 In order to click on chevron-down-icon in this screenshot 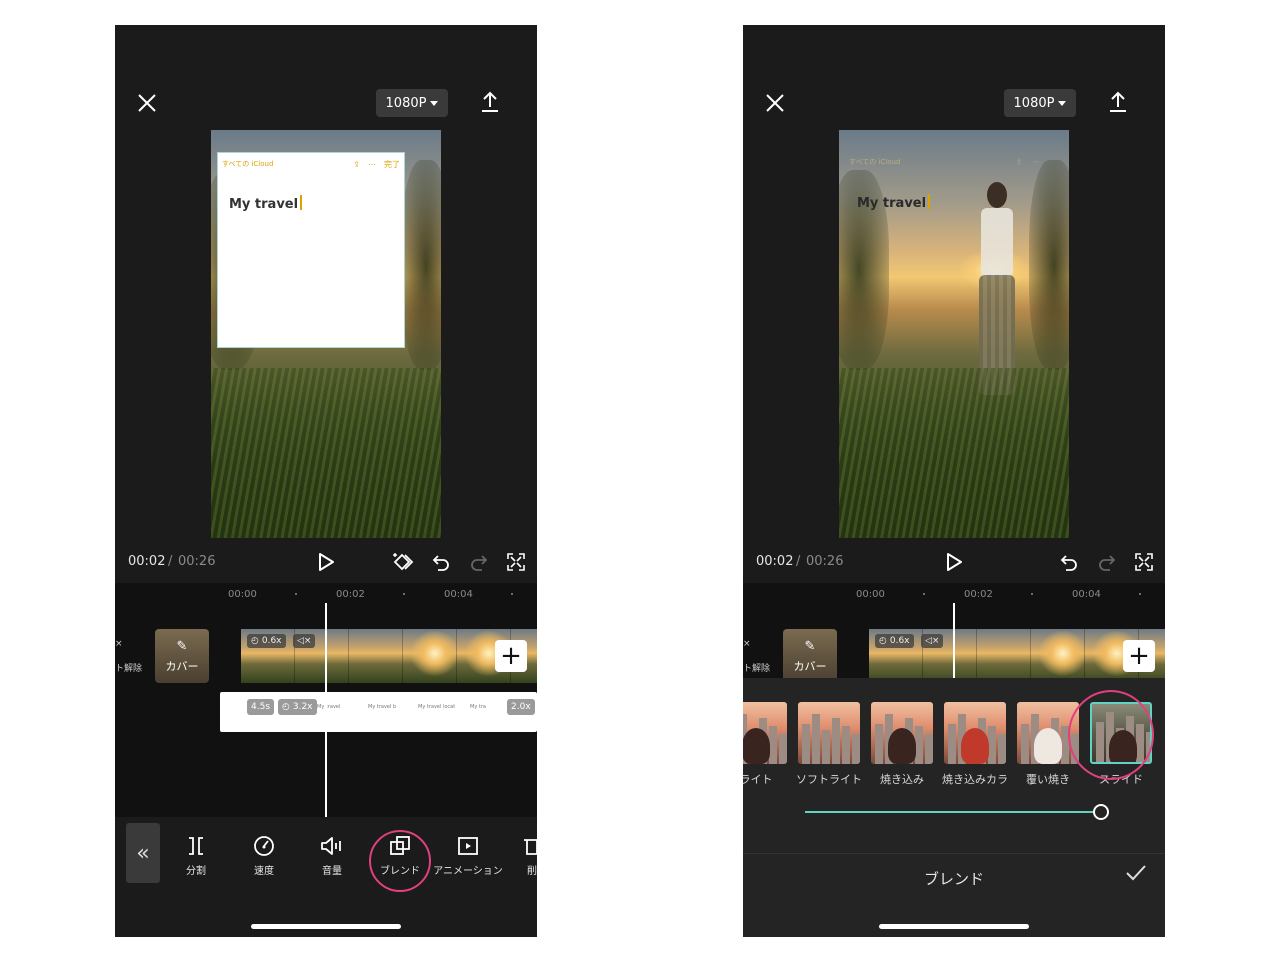, I will do `click(1062, 103)`.